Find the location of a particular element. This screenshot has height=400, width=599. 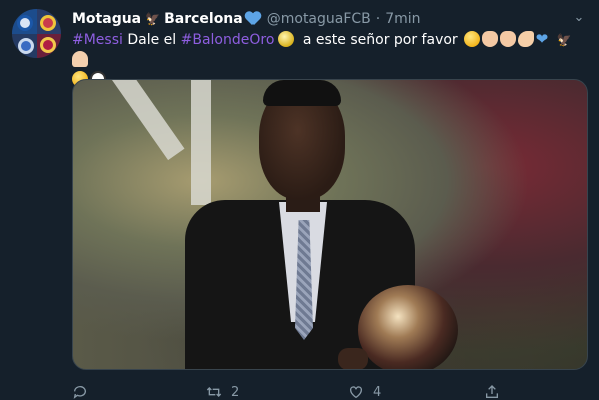

tweet-text-part-2: a este señor por favor is located at coordinates (378, 40).